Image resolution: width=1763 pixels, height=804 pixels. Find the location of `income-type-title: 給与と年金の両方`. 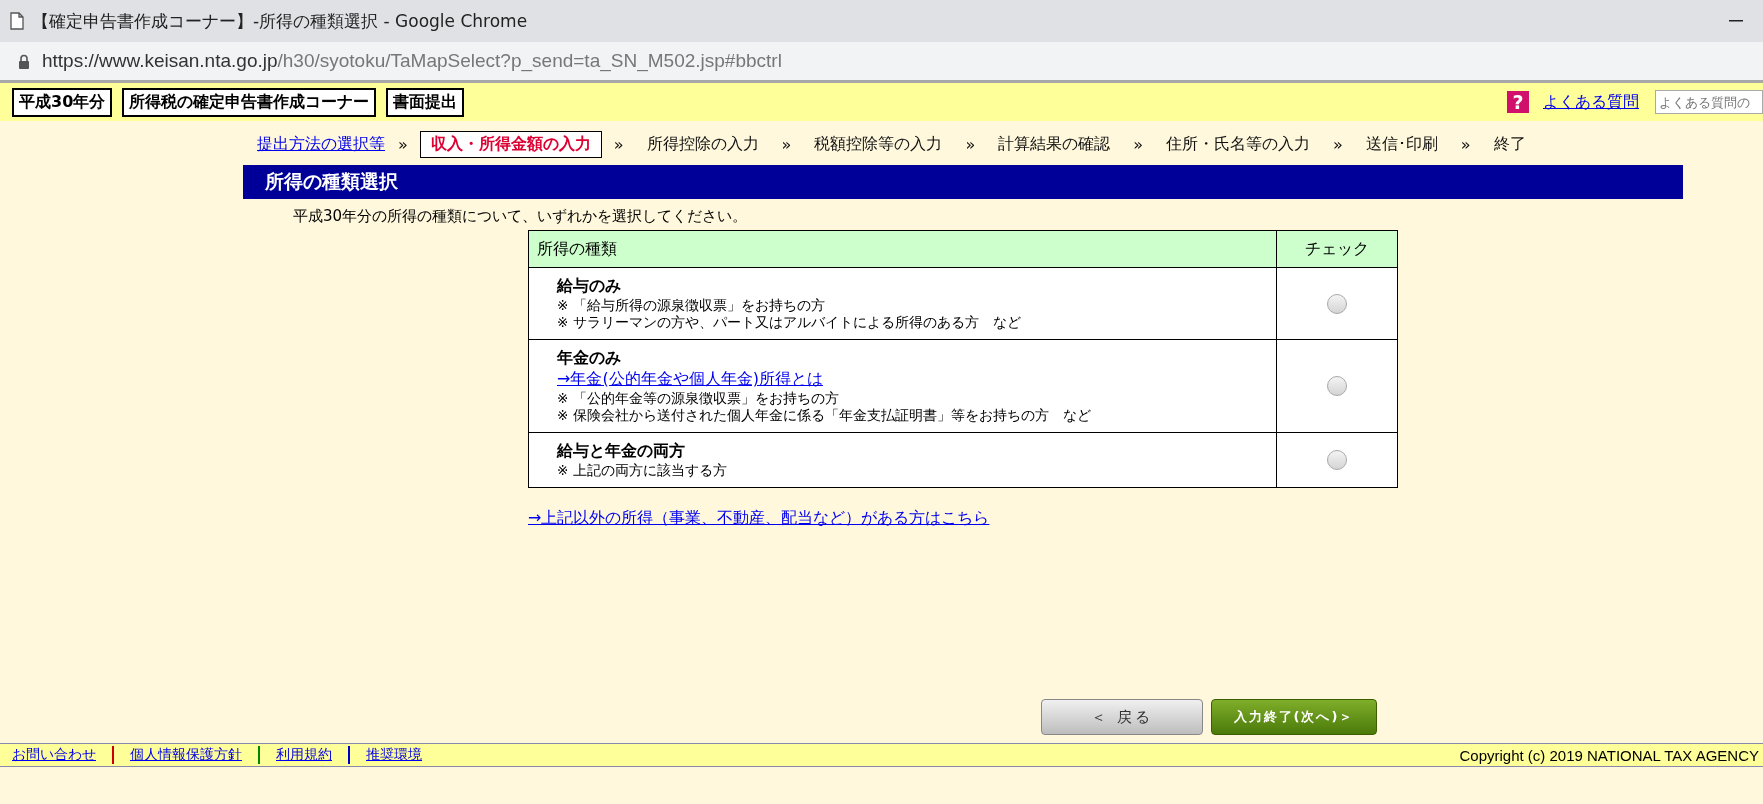

income-type-title: 給与と年金の両方 is located at coordinates (621, 451).